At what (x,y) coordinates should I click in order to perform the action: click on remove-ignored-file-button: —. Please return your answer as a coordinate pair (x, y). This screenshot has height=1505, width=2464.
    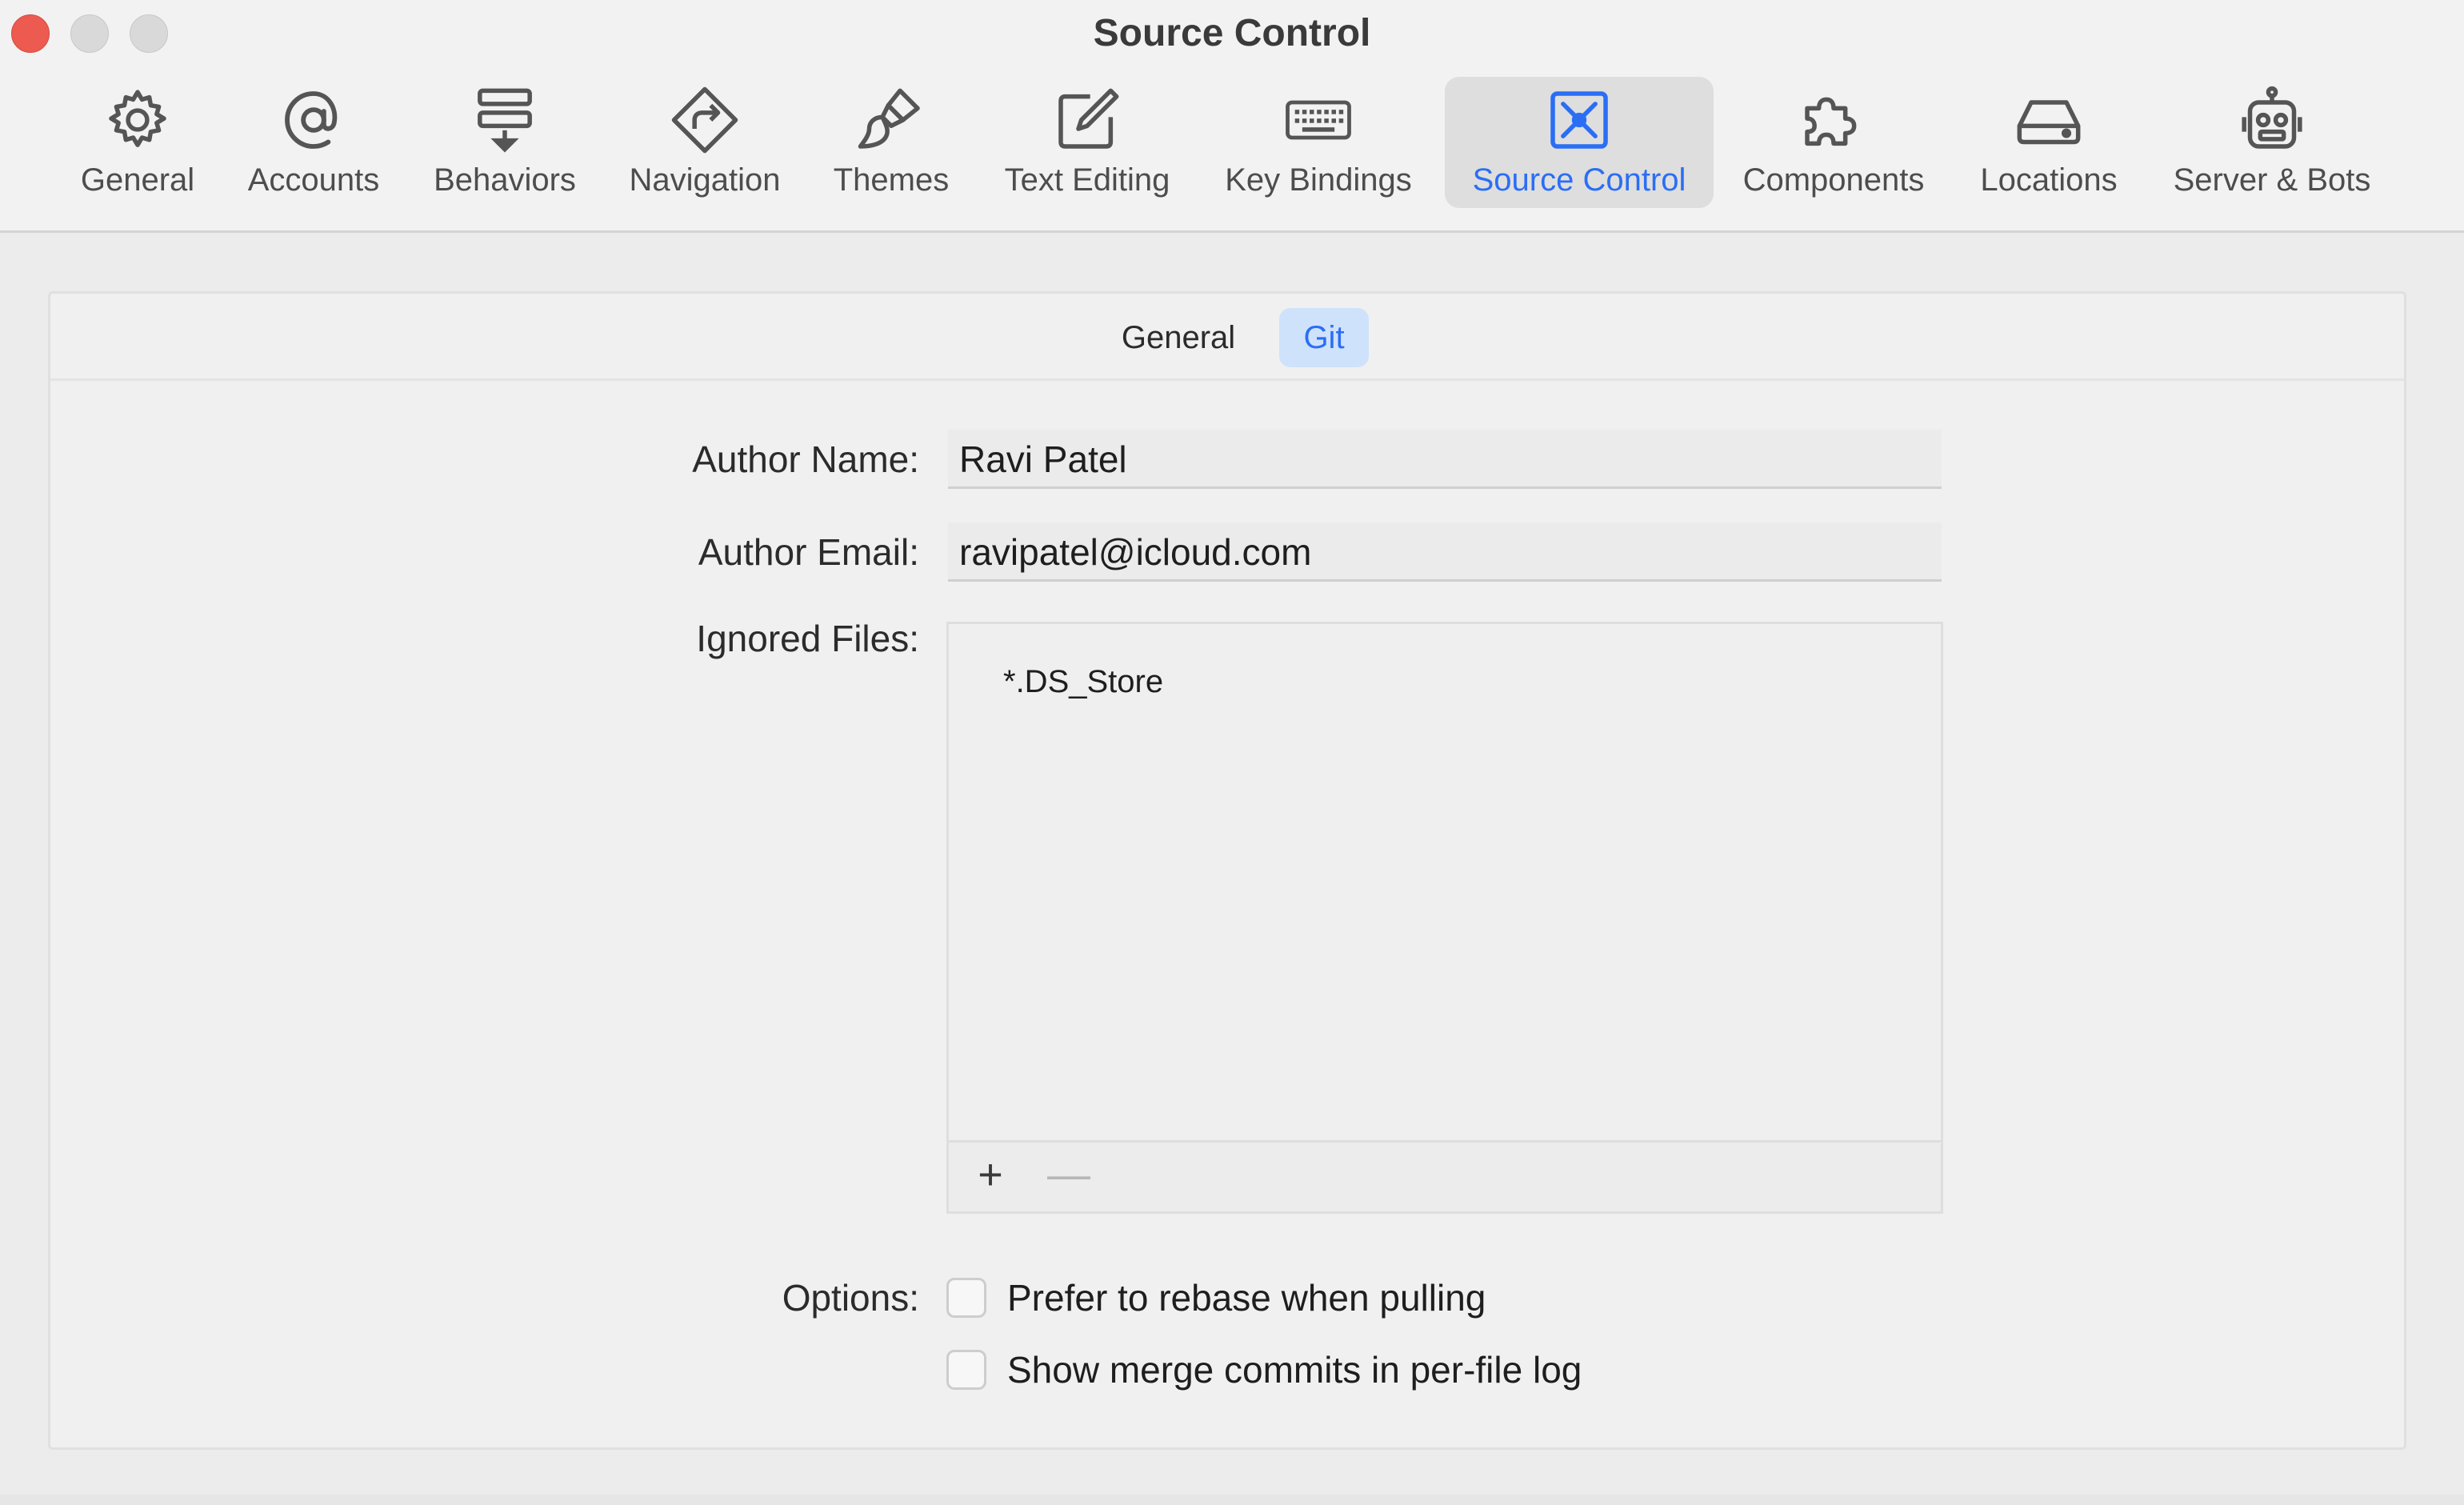
    Looking at the image, I should click on (1069, 1175).